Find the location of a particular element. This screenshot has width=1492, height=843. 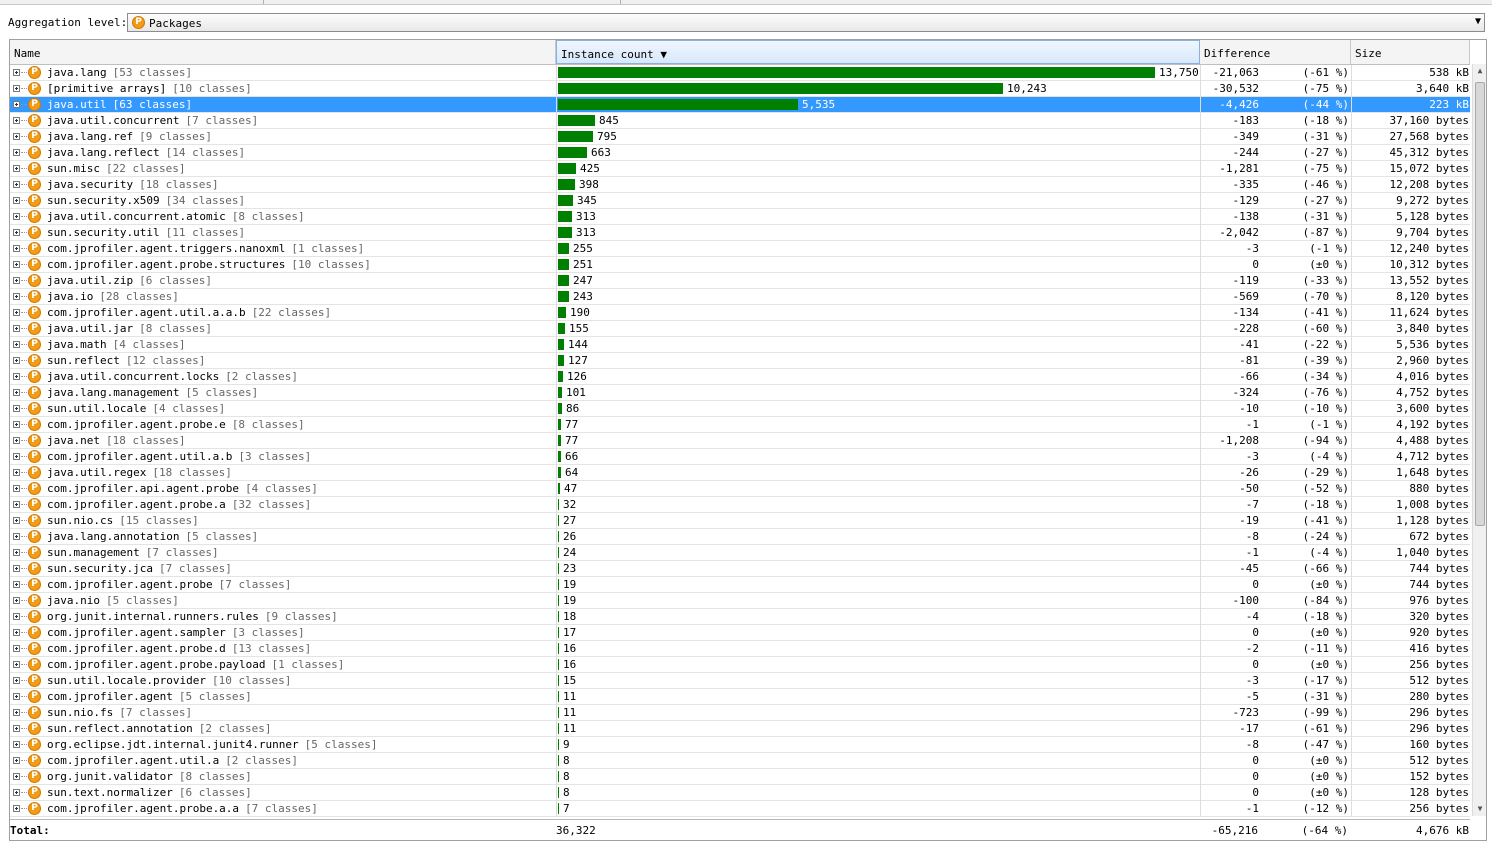

column-header-difference: Difference is located at coordinates (1275, 52).